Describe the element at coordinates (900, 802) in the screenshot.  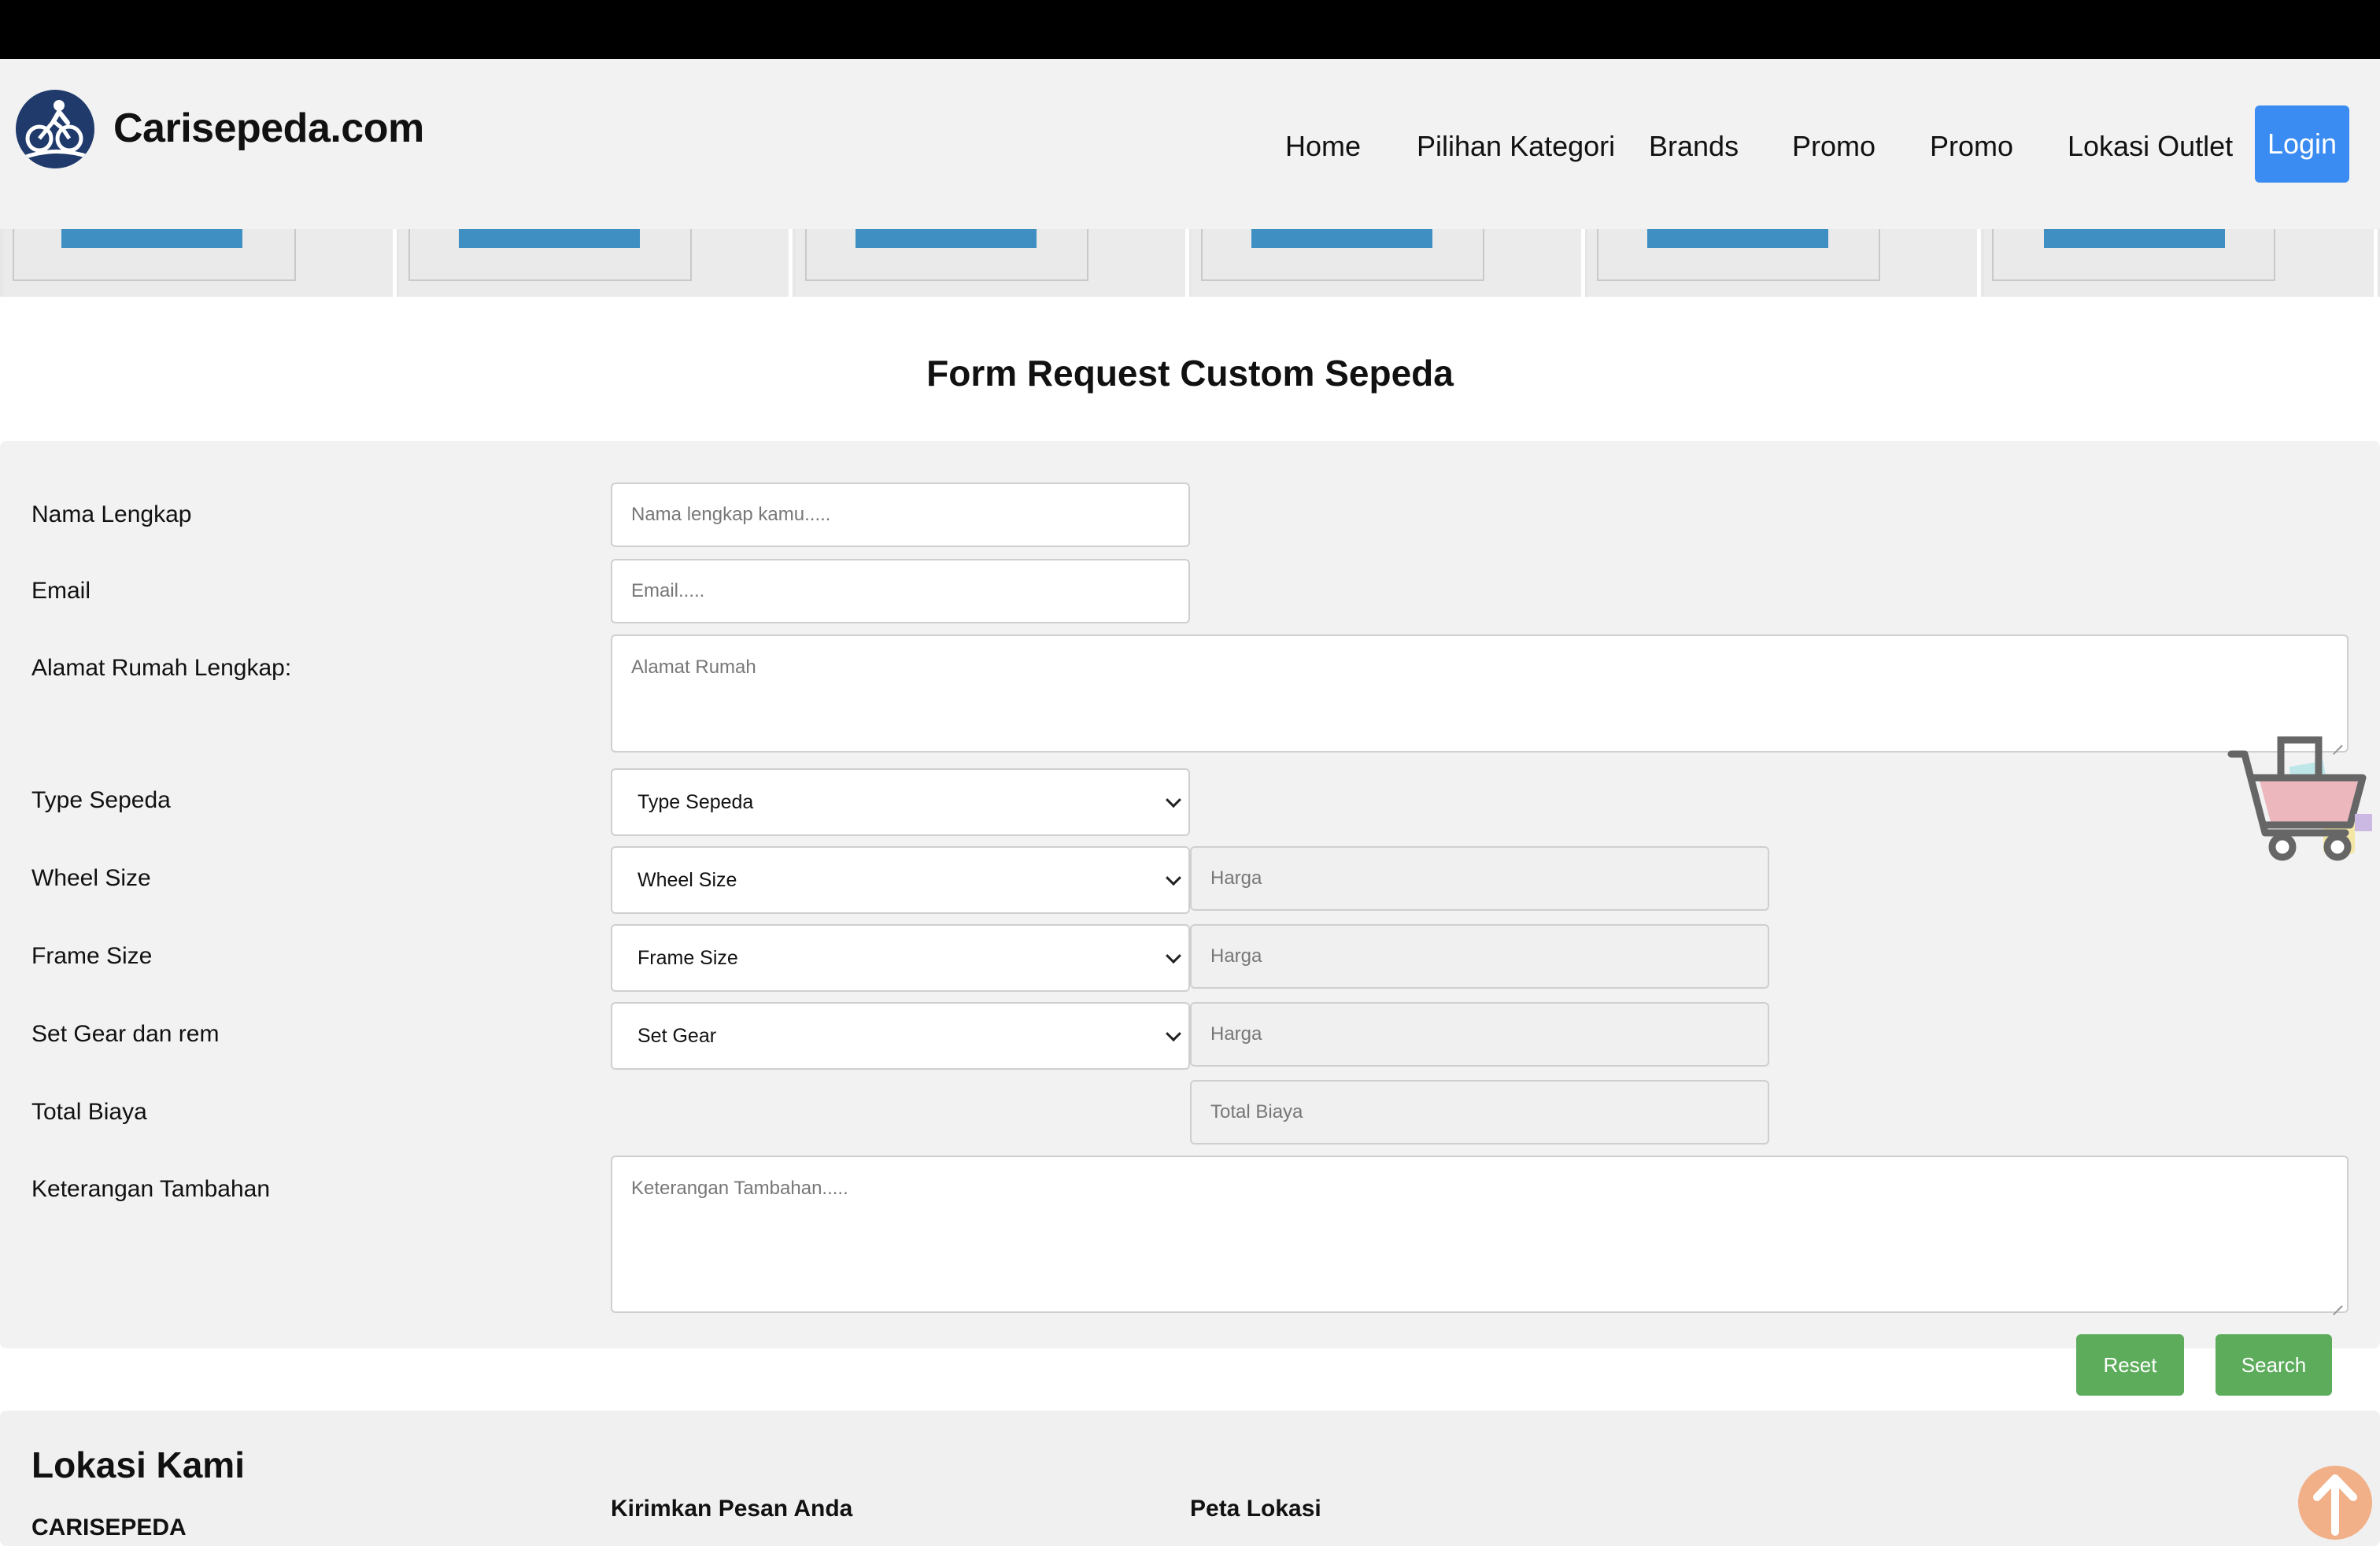
I see `bike-type-select: Type Sepeda` at that location.